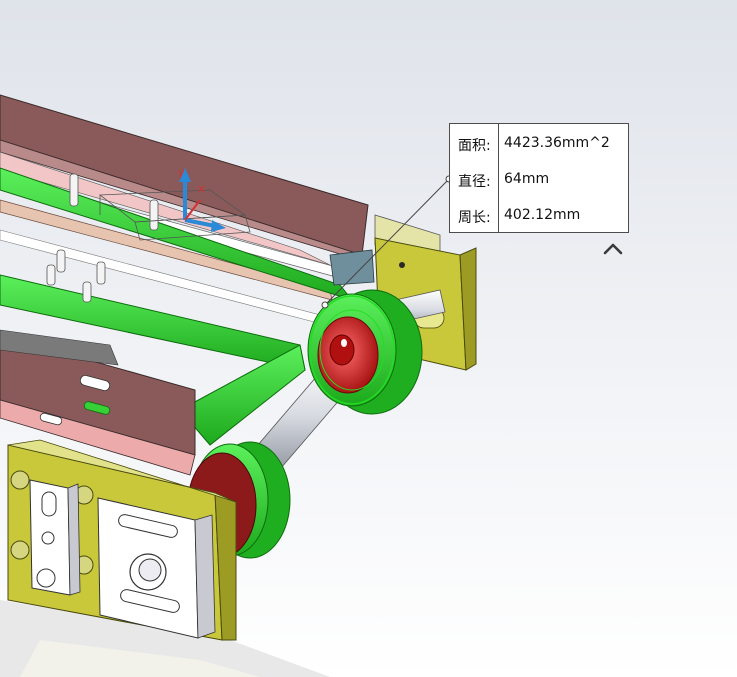 This screenshot has width=737, height=677. I want to click on rail-clamp, so click(352, 267).